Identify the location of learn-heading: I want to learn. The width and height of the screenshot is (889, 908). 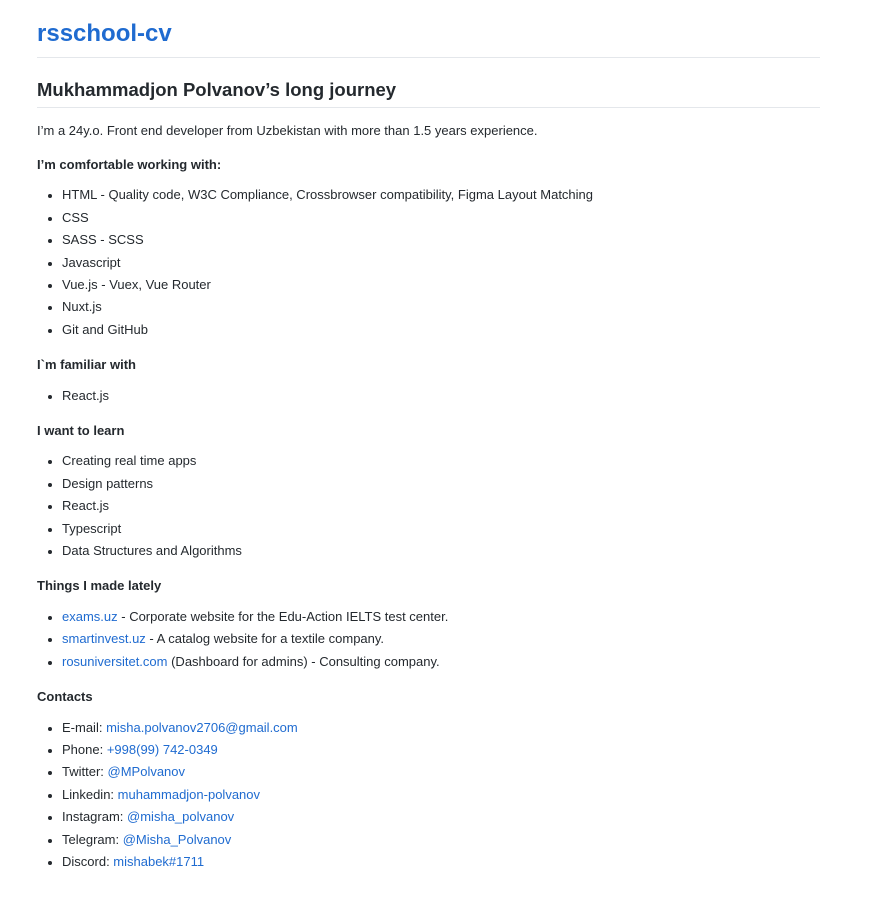
(81, 430).